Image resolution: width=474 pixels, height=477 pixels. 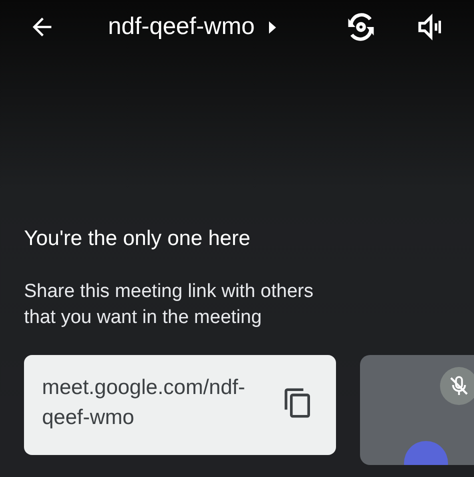 I want to click on message-body: Share this meeting link with others that you want in the meeting, so click(x=169, y=305).